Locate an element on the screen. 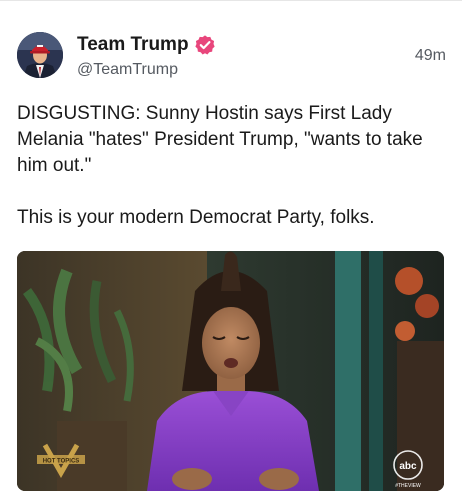 Image resolution: width=462 pixels, height=500 pixels. verified-badge-icon is located at coordinates (205, 45).